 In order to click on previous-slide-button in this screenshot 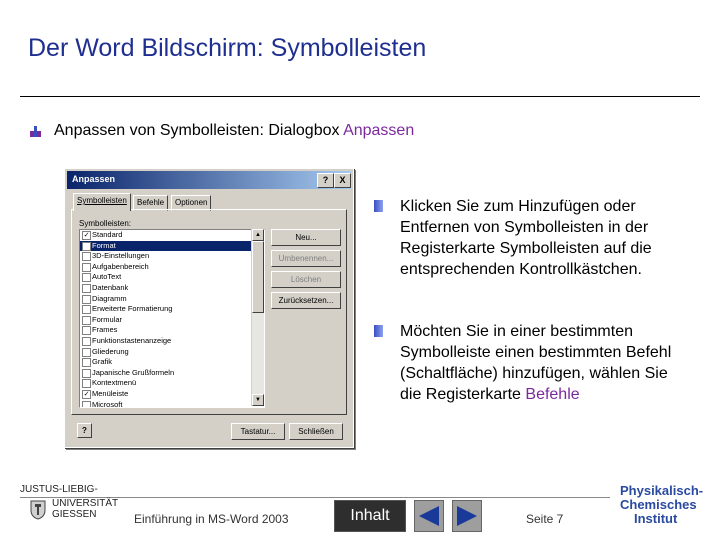, I will do `click(429, 516)`.